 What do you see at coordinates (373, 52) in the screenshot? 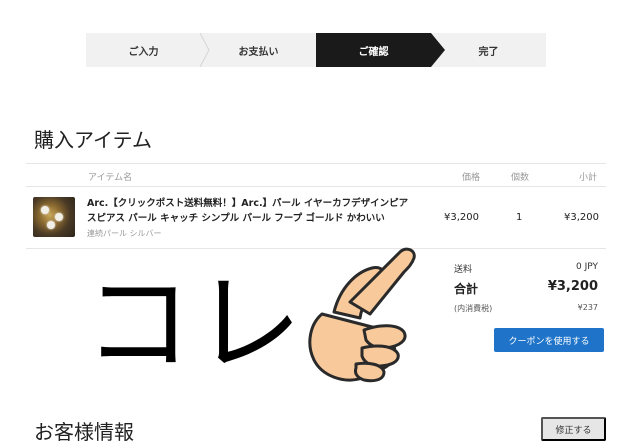
I see `step-label: ご確認` at bounding box center [373, 52].